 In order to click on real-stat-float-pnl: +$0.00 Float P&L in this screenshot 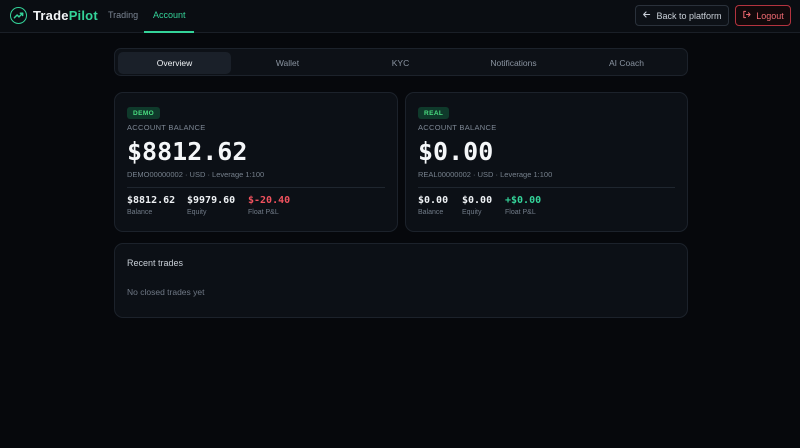, I will do `click(523, 205)`.